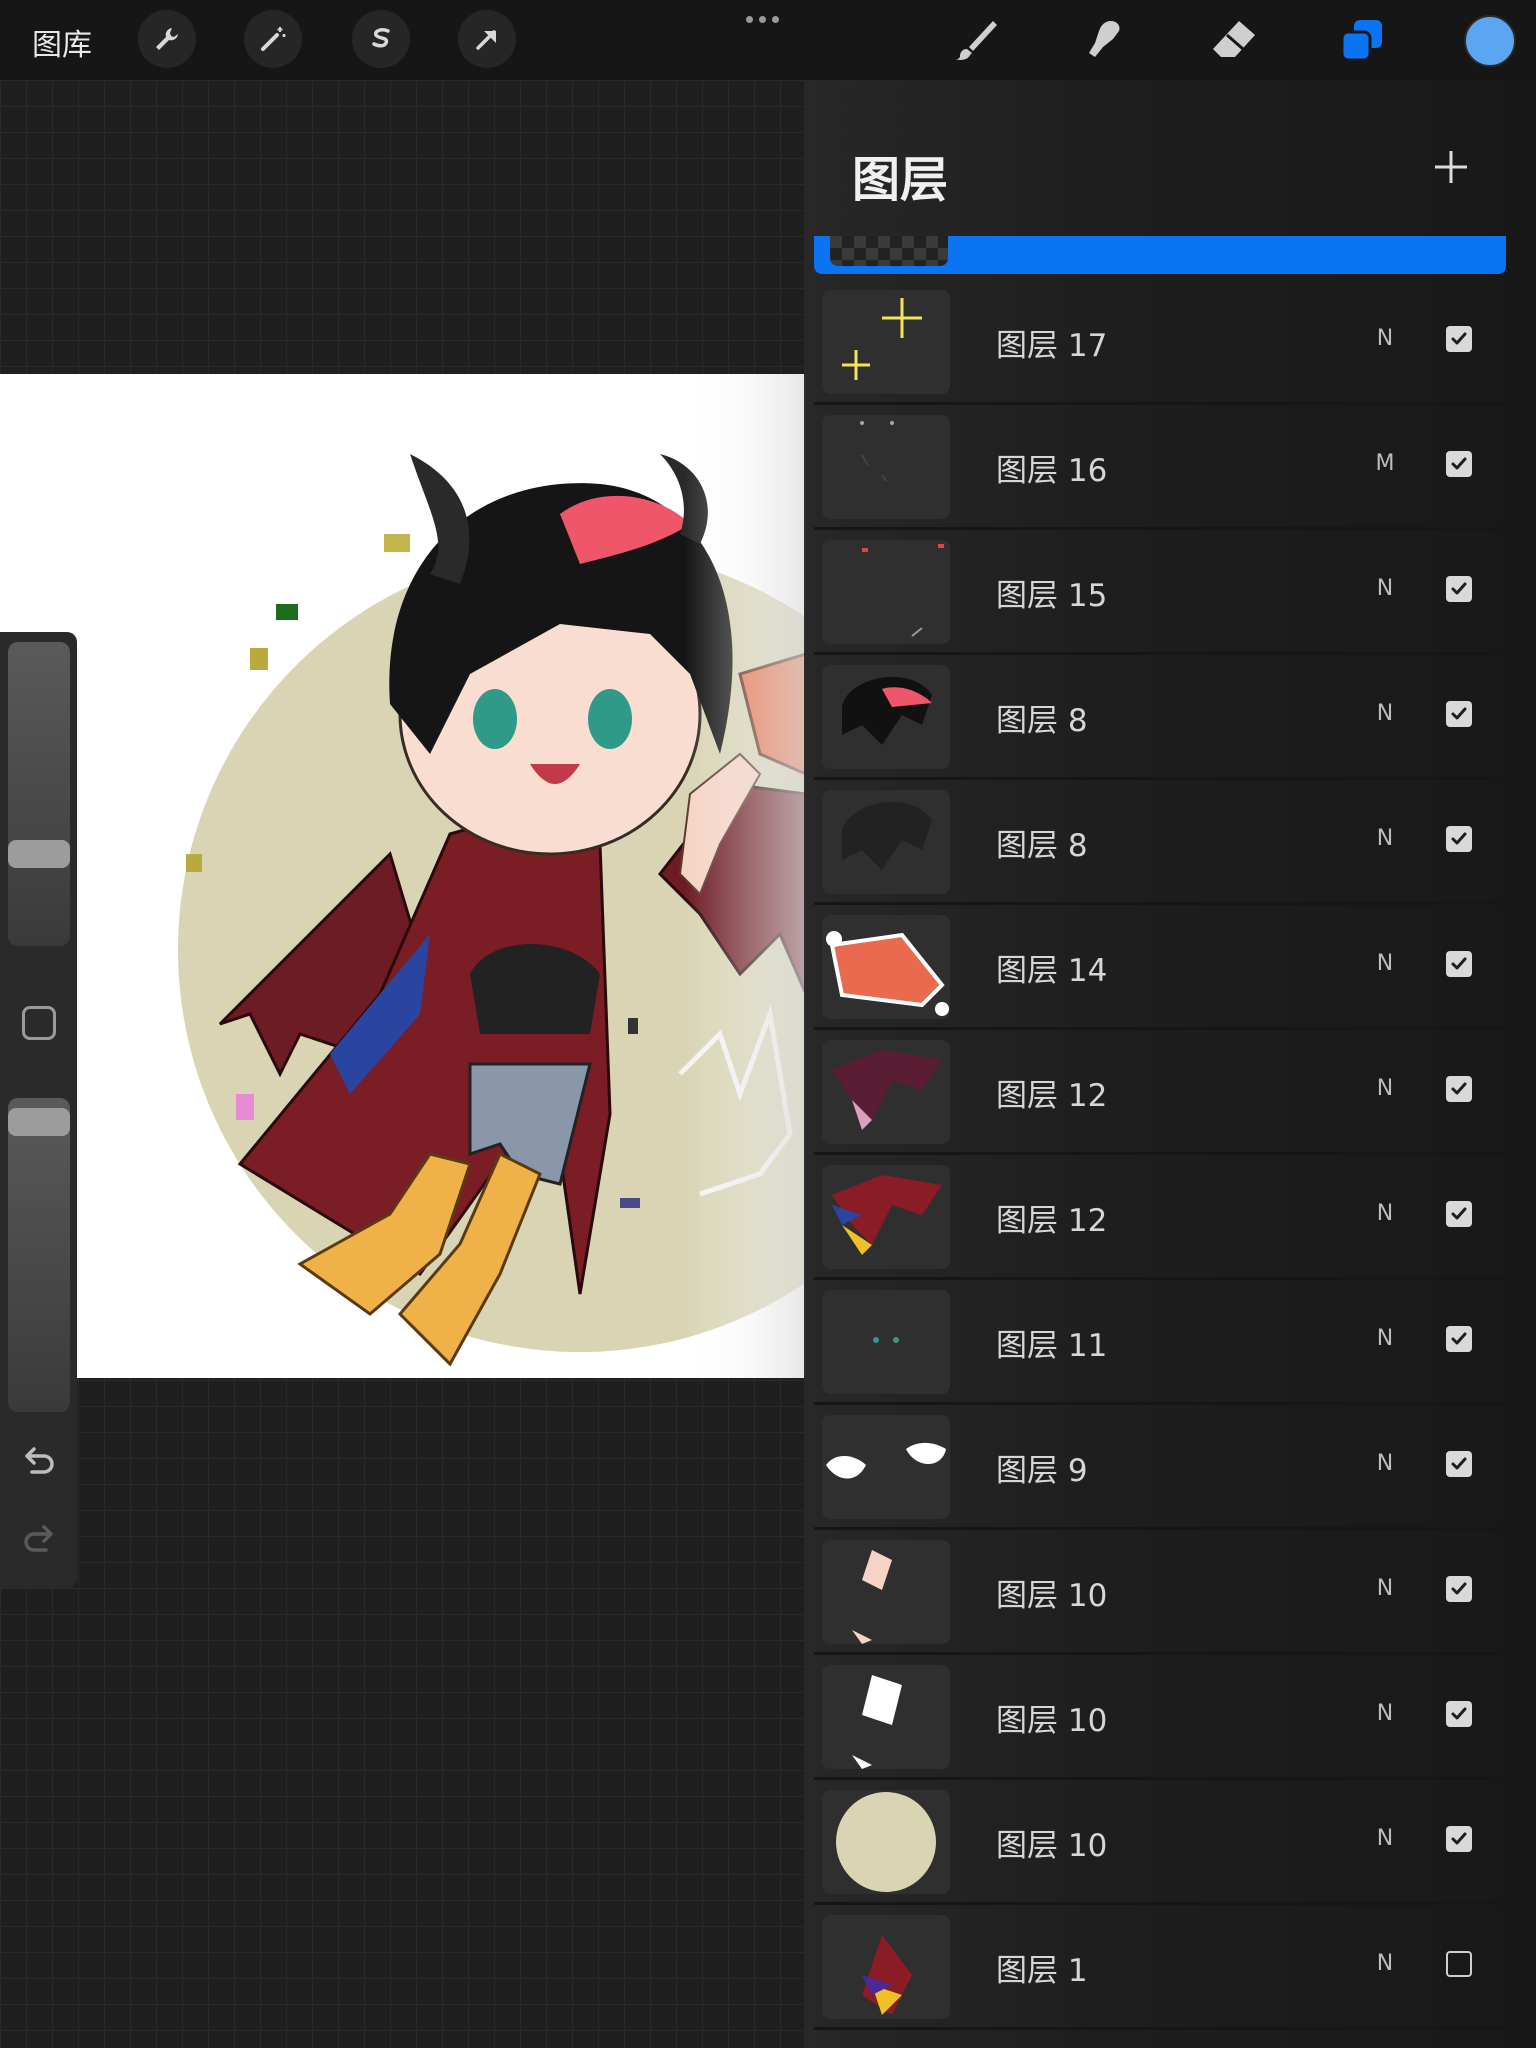 This screenshot has height=2048, width=1536. What do you see at coordinates (1104, 40) in the screenshot?
I see `smudge-button` at bounding box center [1104, 40].